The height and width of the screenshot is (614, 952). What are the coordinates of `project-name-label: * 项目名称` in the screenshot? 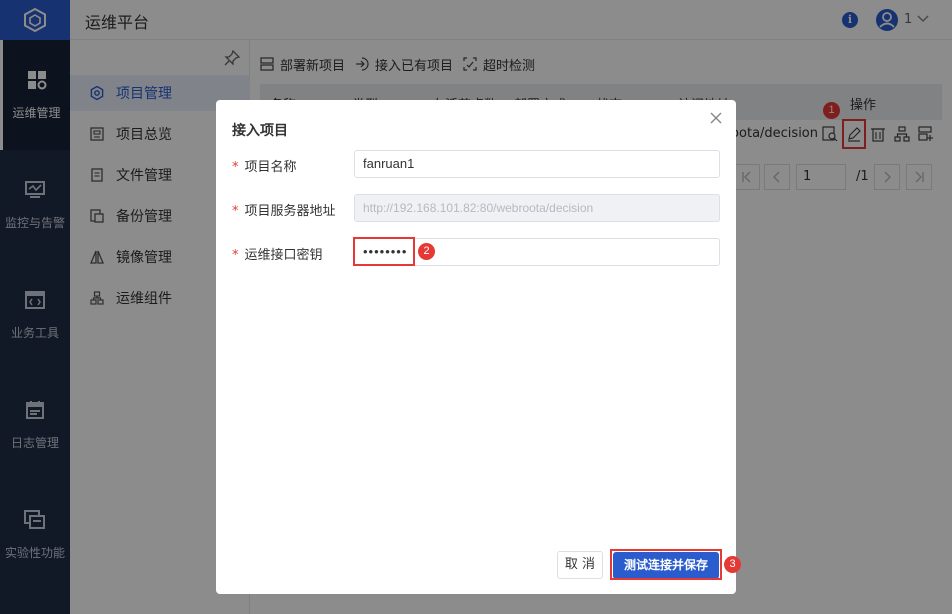 It's located at (264, 165).